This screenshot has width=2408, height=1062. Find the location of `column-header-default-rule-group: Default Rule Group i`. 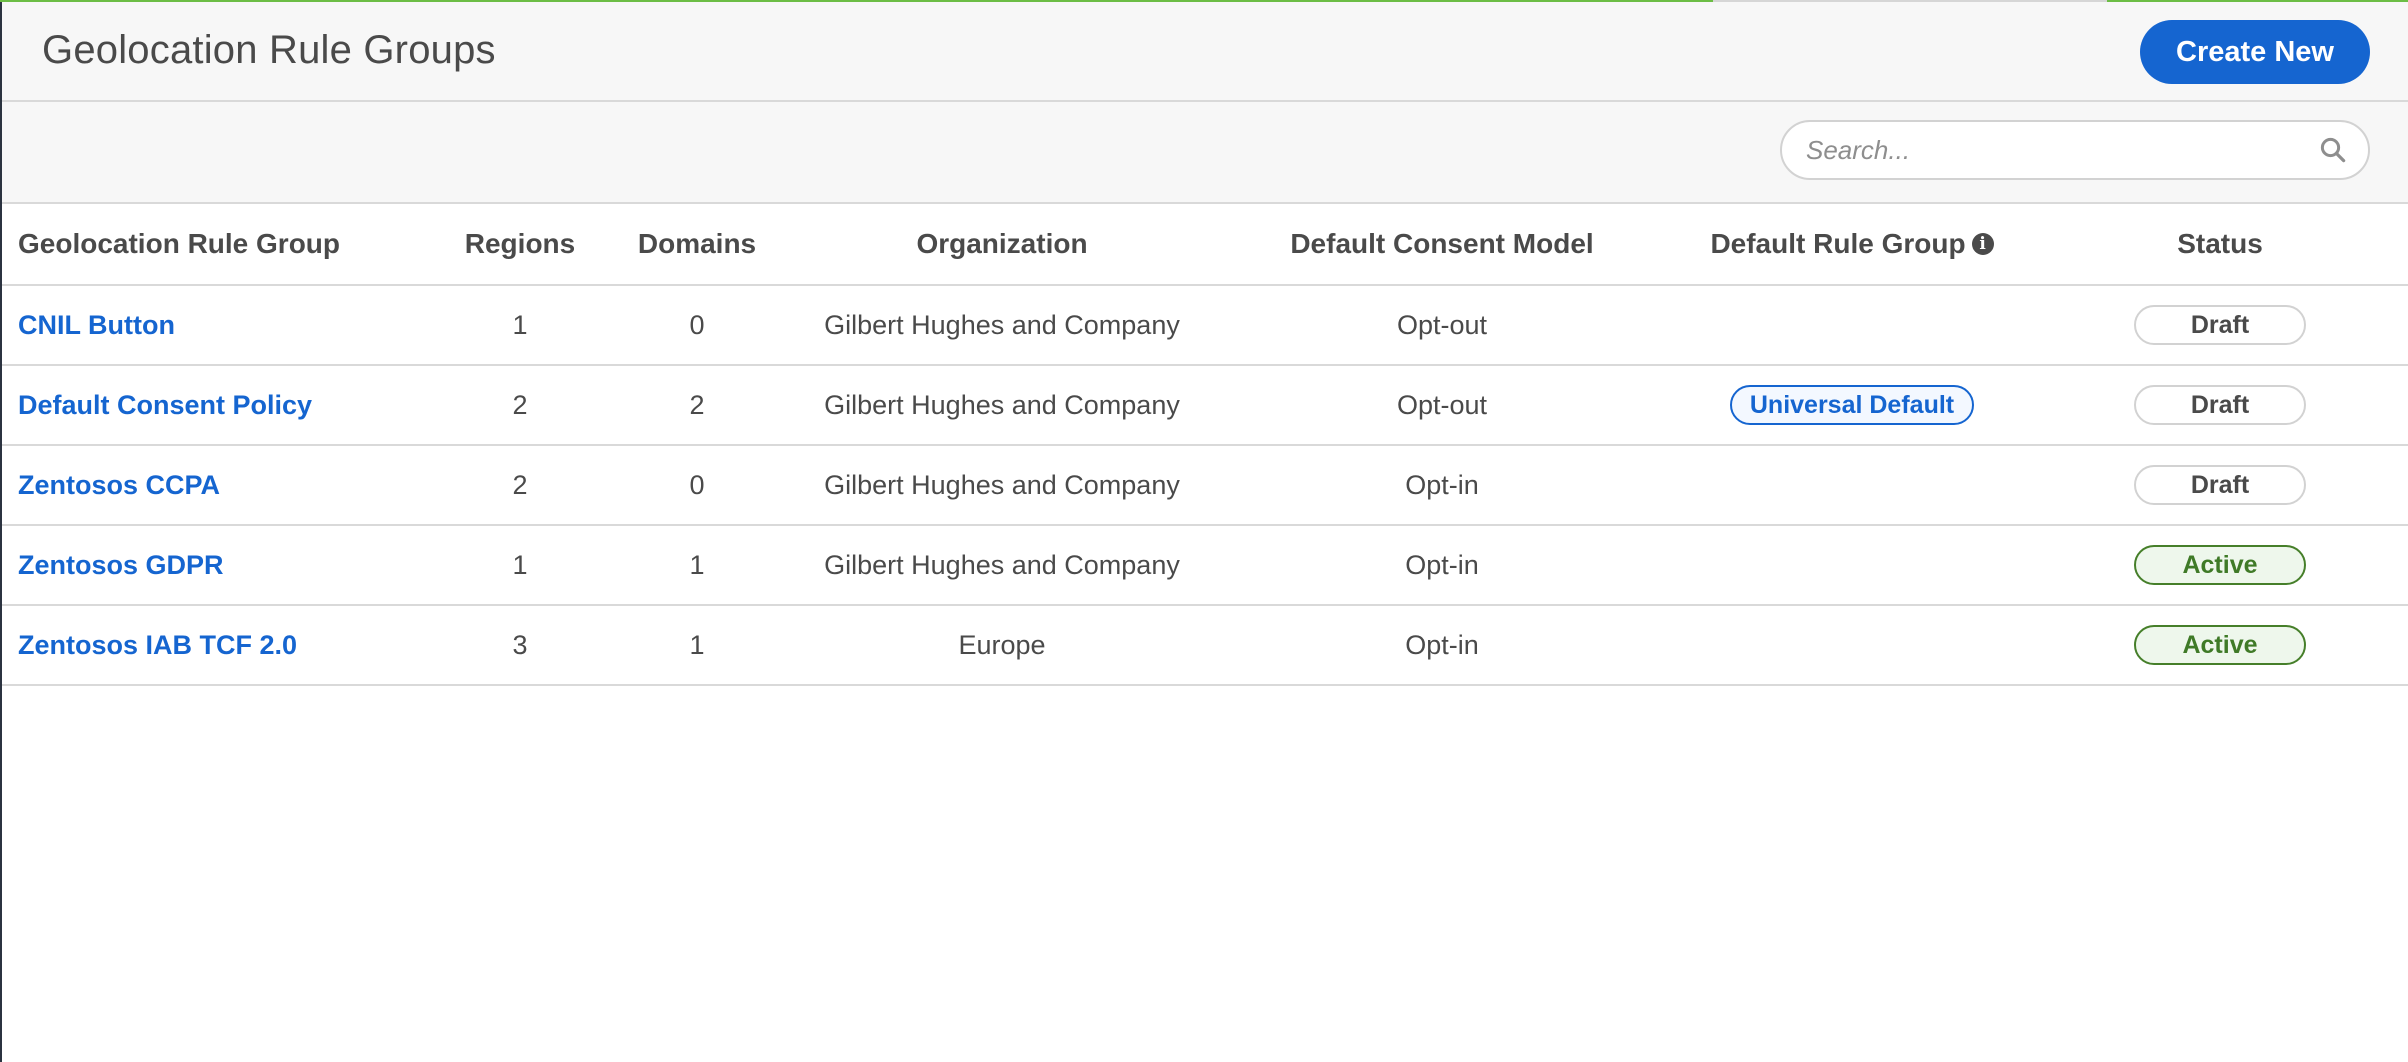

column-header-default-rule-group: Default Rule Group i is located at coordinates (1852, 245).